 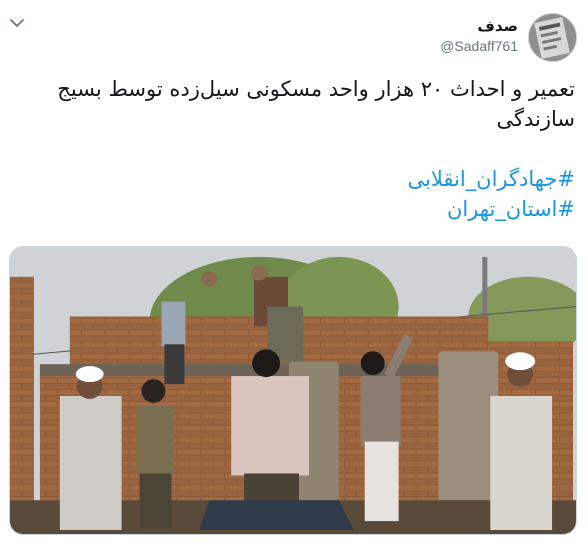 I want to click on author-block: صدف @Sadaff761, so click(x=479, y=36).